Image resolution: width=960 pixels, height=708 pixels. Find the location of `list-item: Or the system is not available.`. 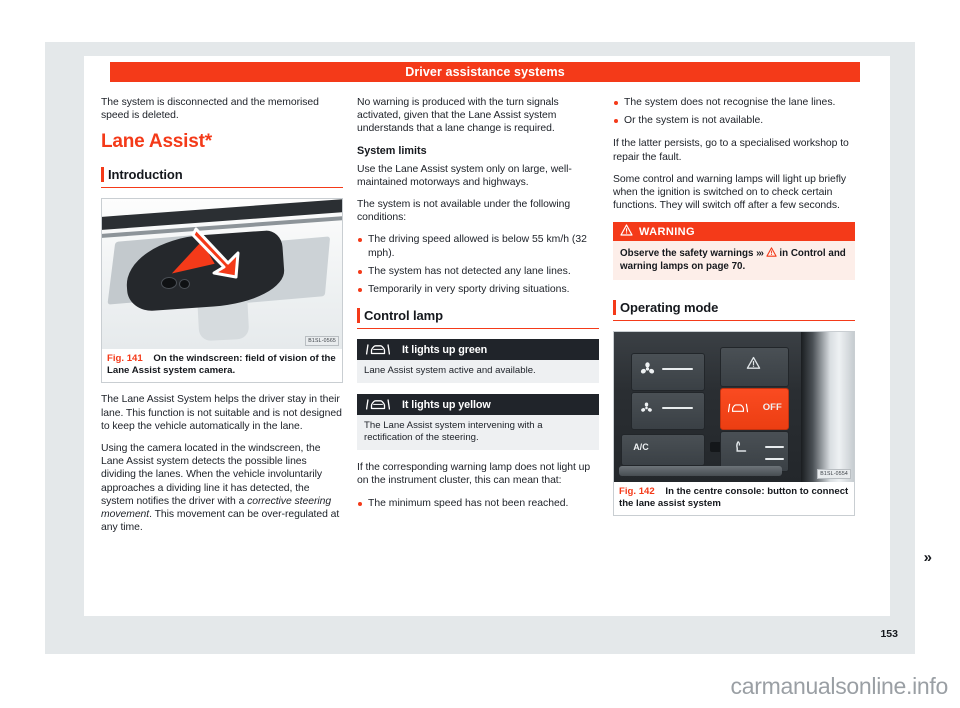

list-item: Or the system is not available. is located at coordinates (734, 120).